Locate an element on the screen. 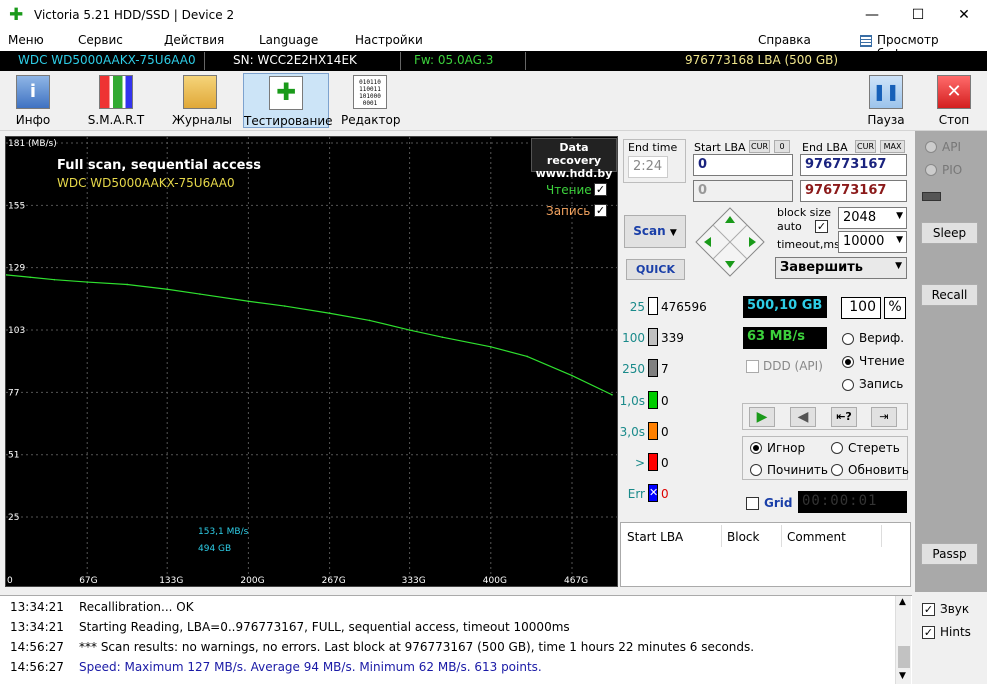  scroll-down-icon: ▼ is located at coordinates (902, 676).